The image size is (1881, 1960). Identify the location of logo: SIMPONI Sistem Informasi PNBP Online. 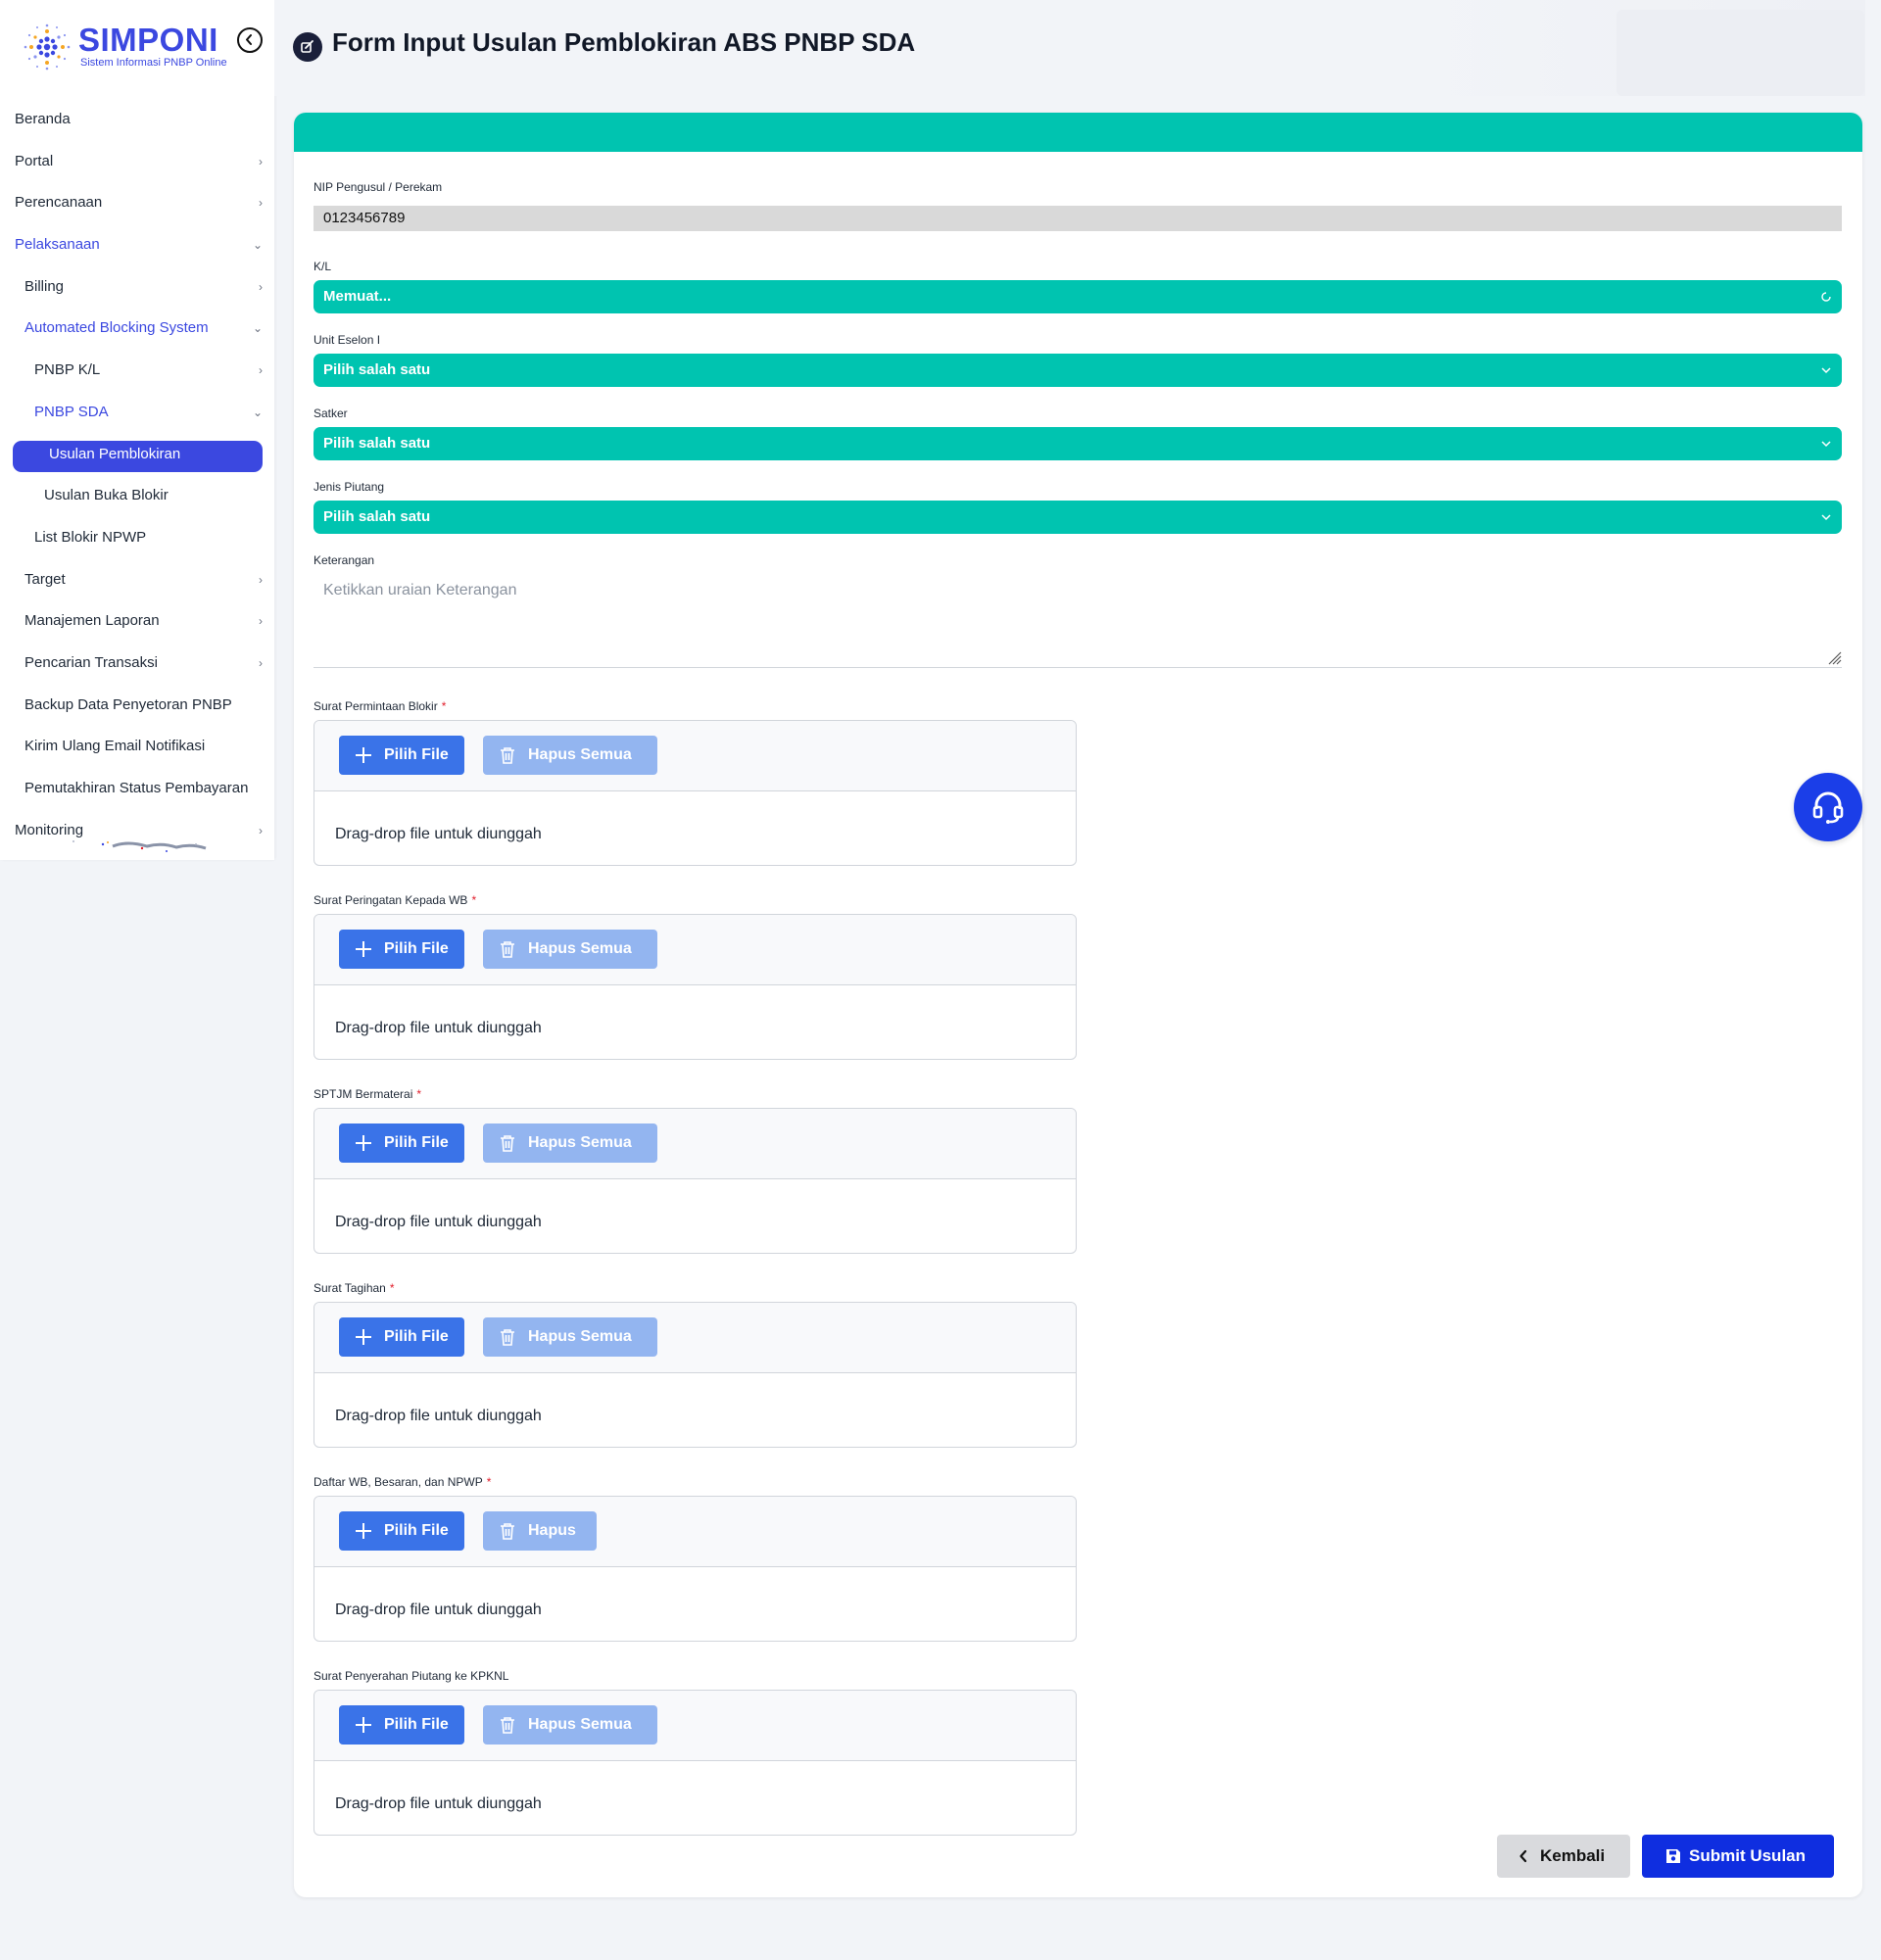
(142, 48).